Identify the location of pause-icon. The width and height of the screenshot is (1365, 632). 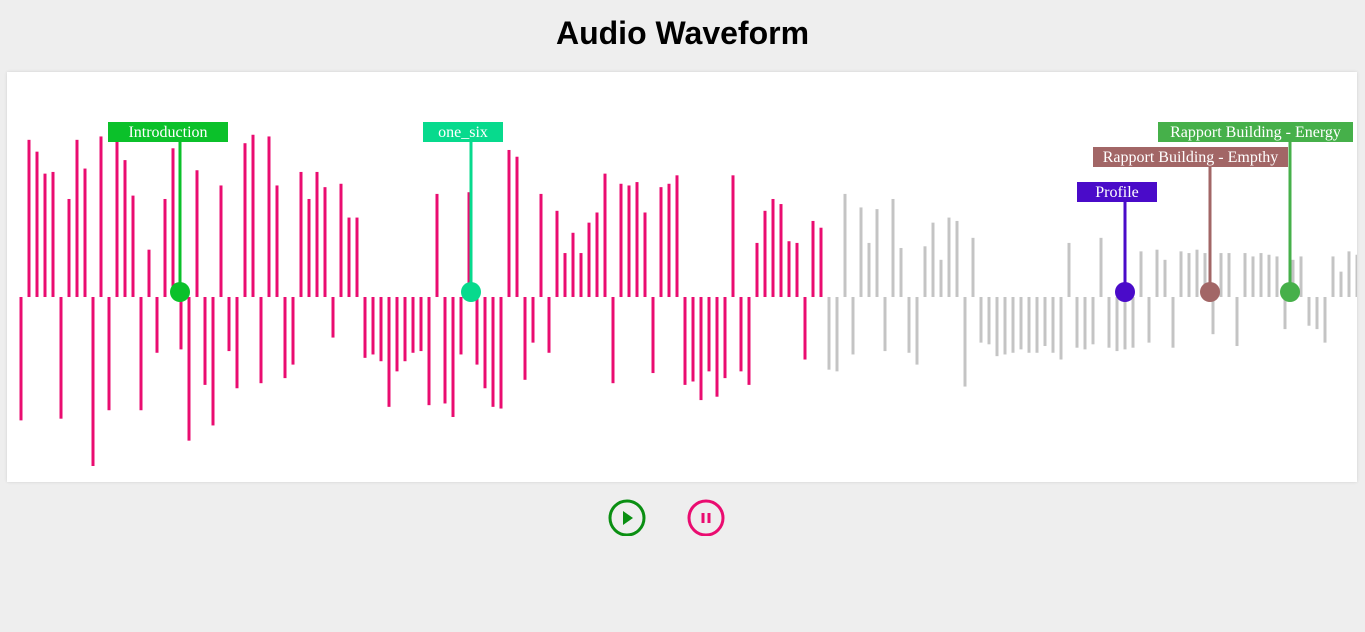
(706, 517).